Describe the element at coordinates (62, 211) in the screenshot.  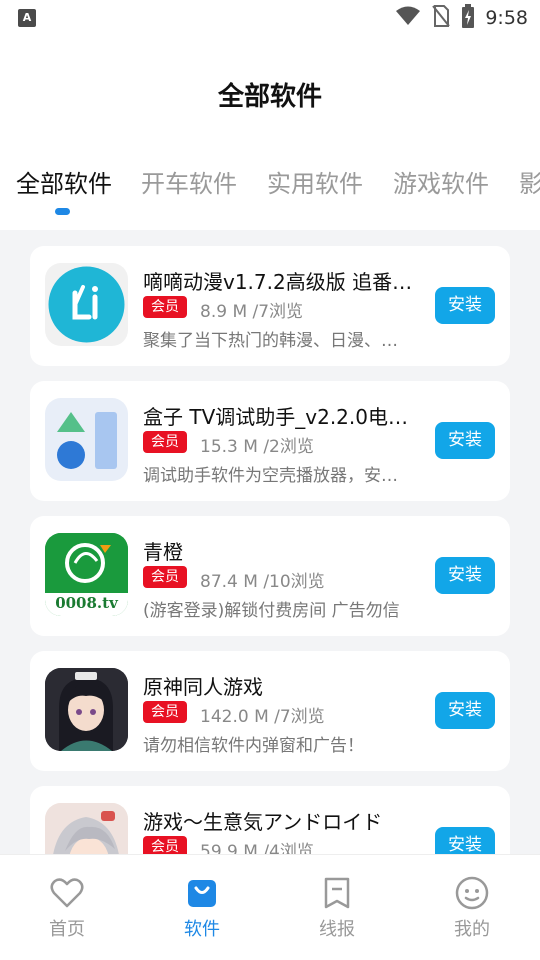
I see `tab-active-indicator` at that location.